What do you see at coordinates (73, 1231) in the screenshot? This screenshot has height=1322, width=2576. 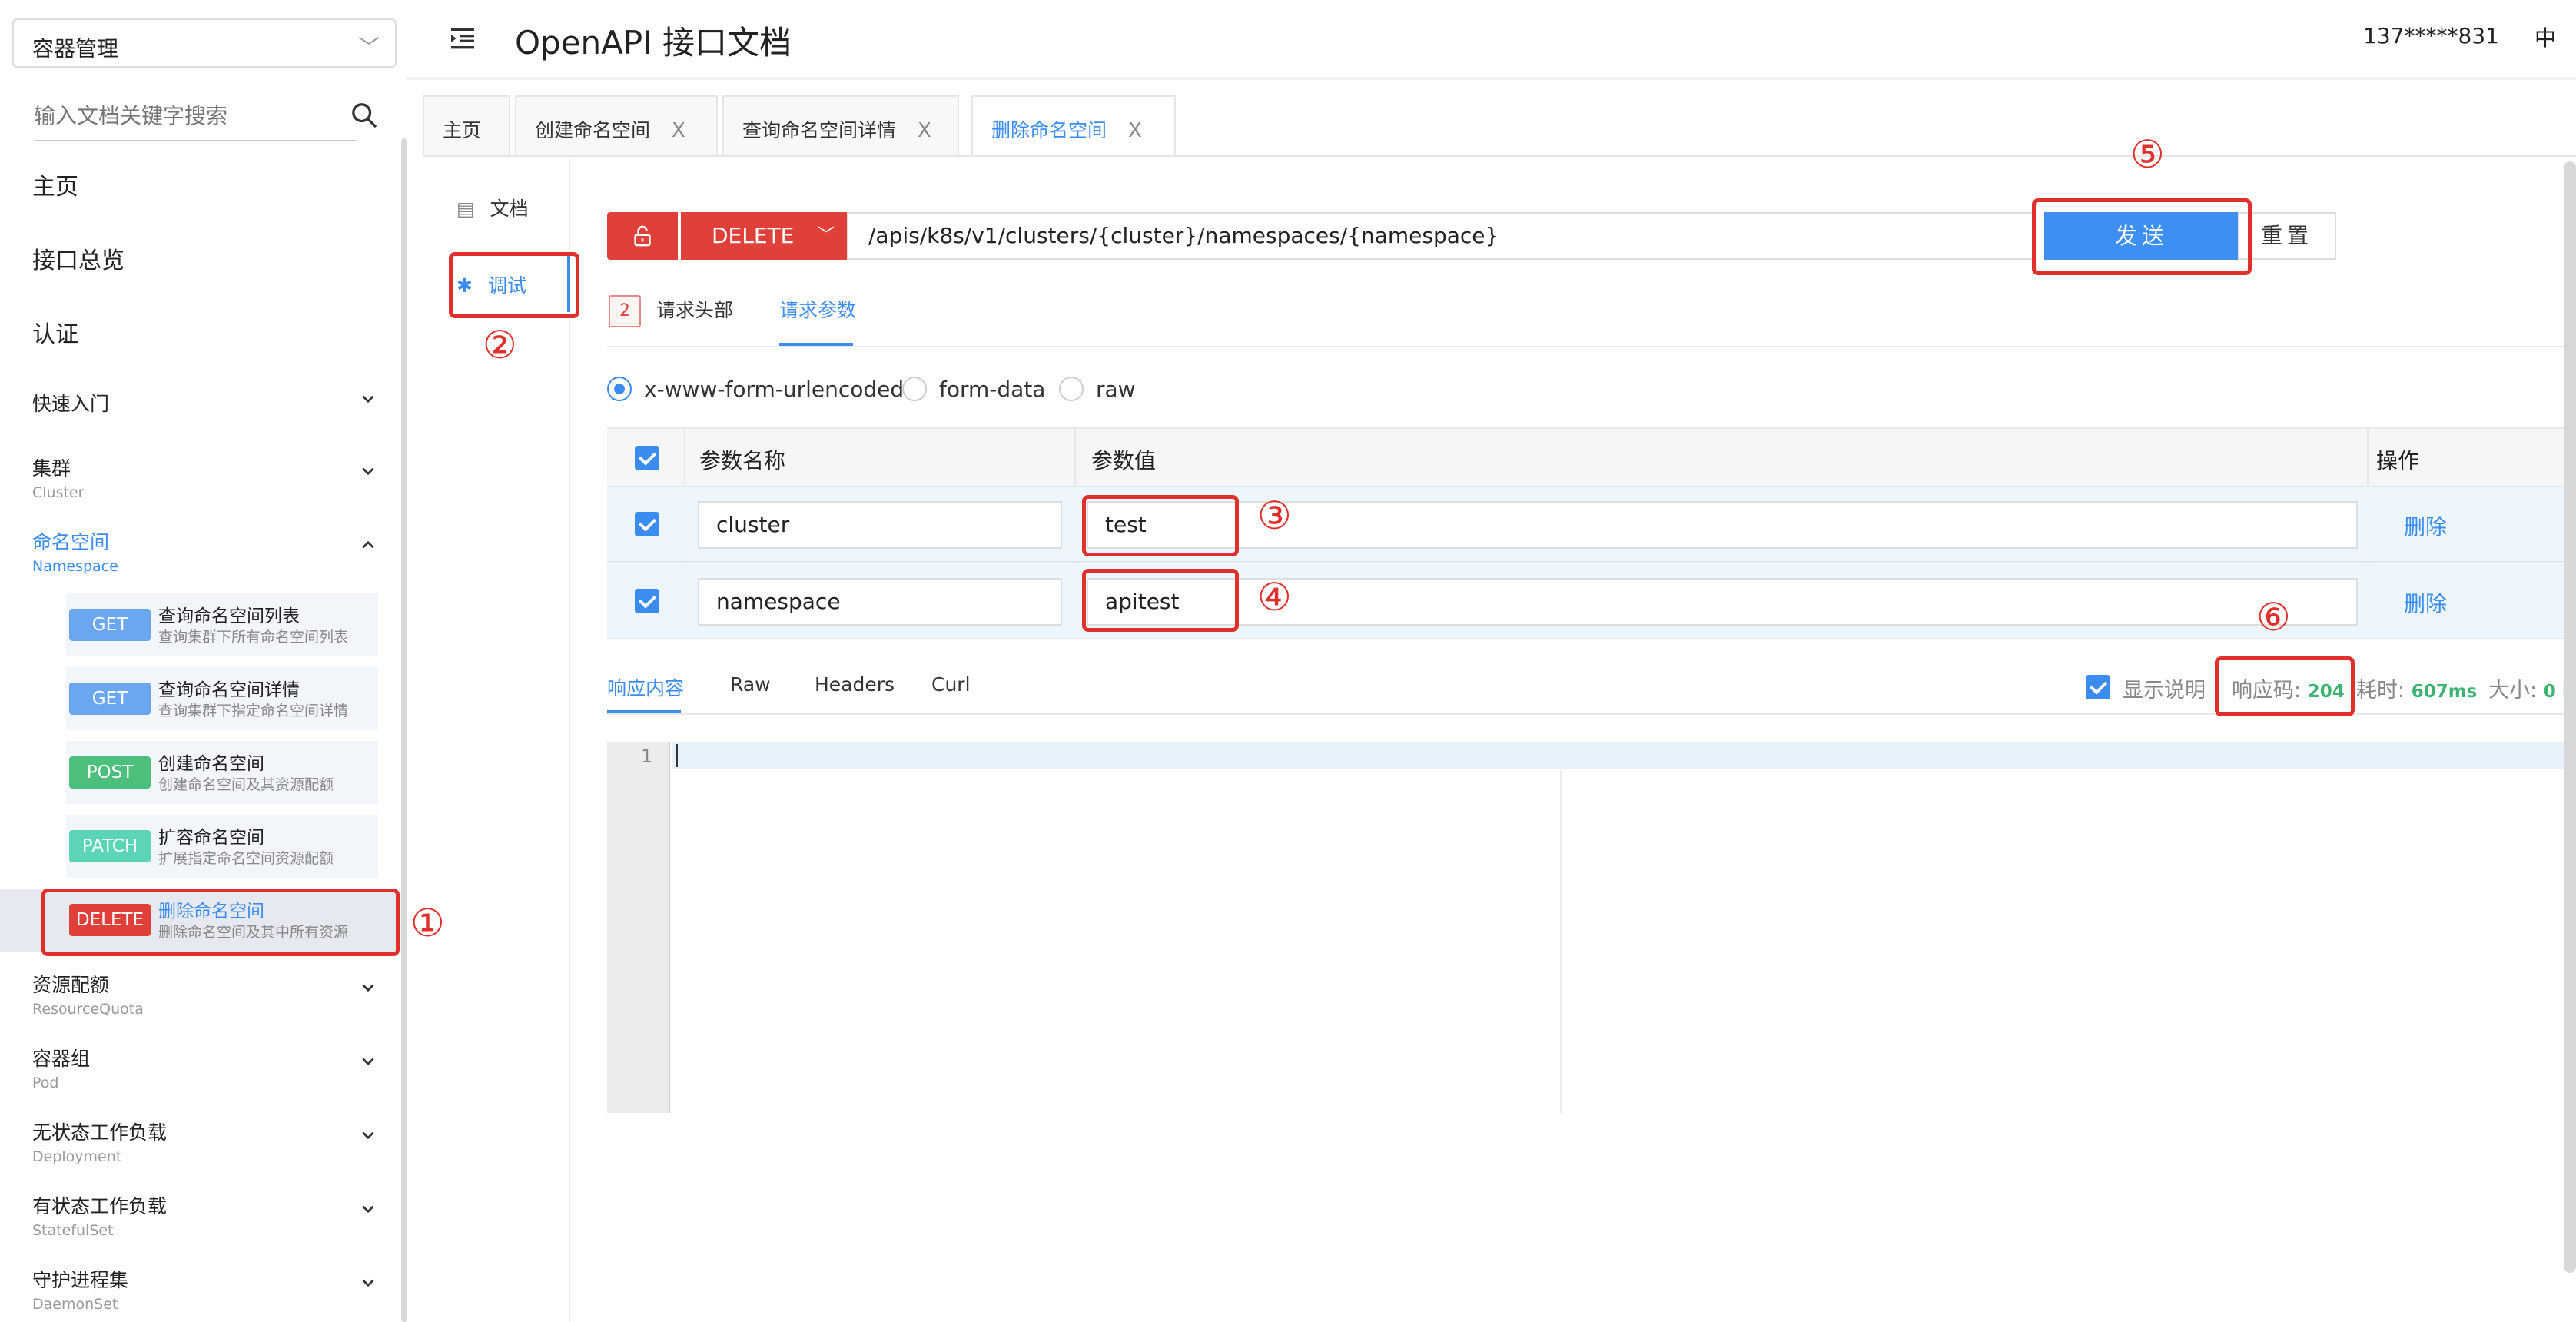 I see `nav-group-subtitle: StatefulSet` at bounding box center [73, 1231].